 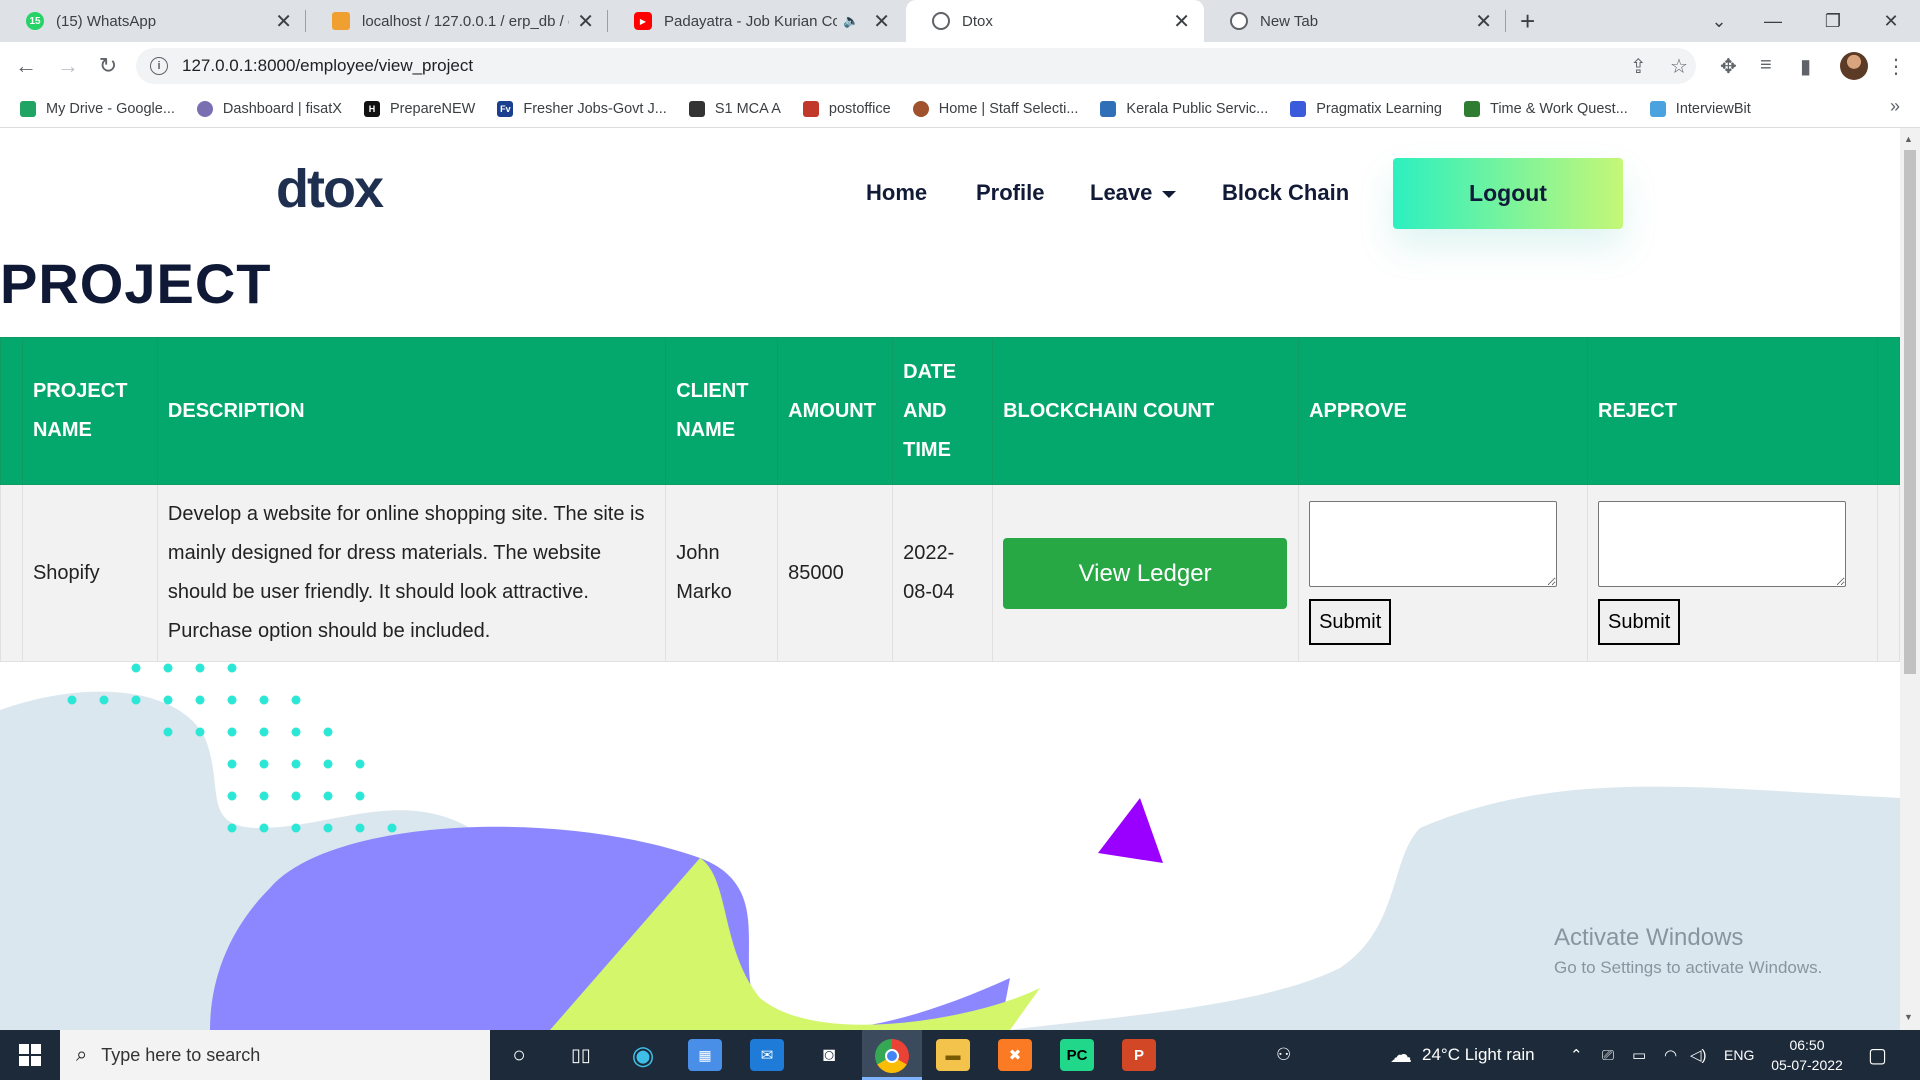 I want to click on interviewbit-icon, so click(x=1657, y=108).